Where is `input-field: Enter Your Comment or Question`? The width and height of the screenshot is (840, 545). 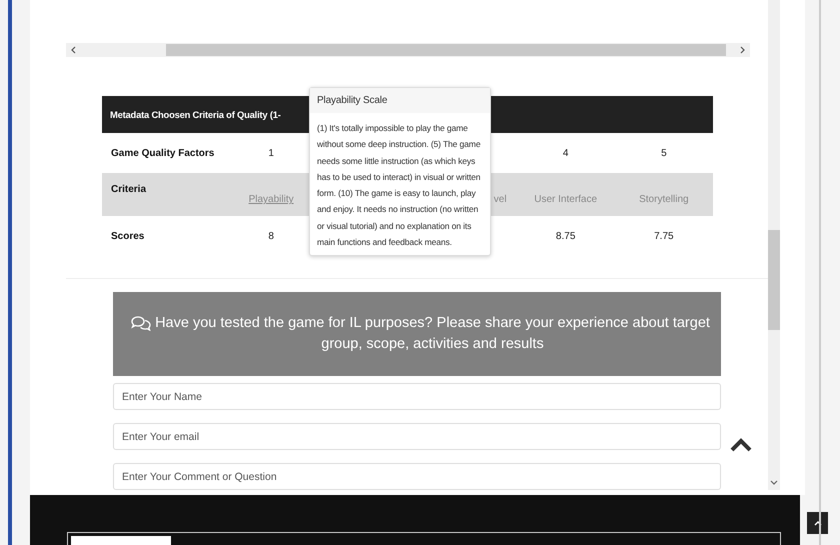
input-field: Enter Your Comment or Question is located at coordinates (417, 476).